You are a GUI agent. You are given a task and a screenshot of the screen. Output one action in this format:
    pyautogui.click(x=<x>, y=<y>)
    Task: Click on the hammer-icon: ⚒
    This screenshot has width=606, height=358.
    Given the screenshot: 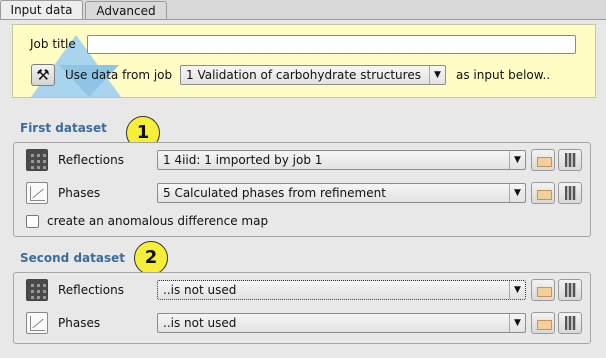 What is the action you would take?
    pyautogui.click(x=43, y=75)
    